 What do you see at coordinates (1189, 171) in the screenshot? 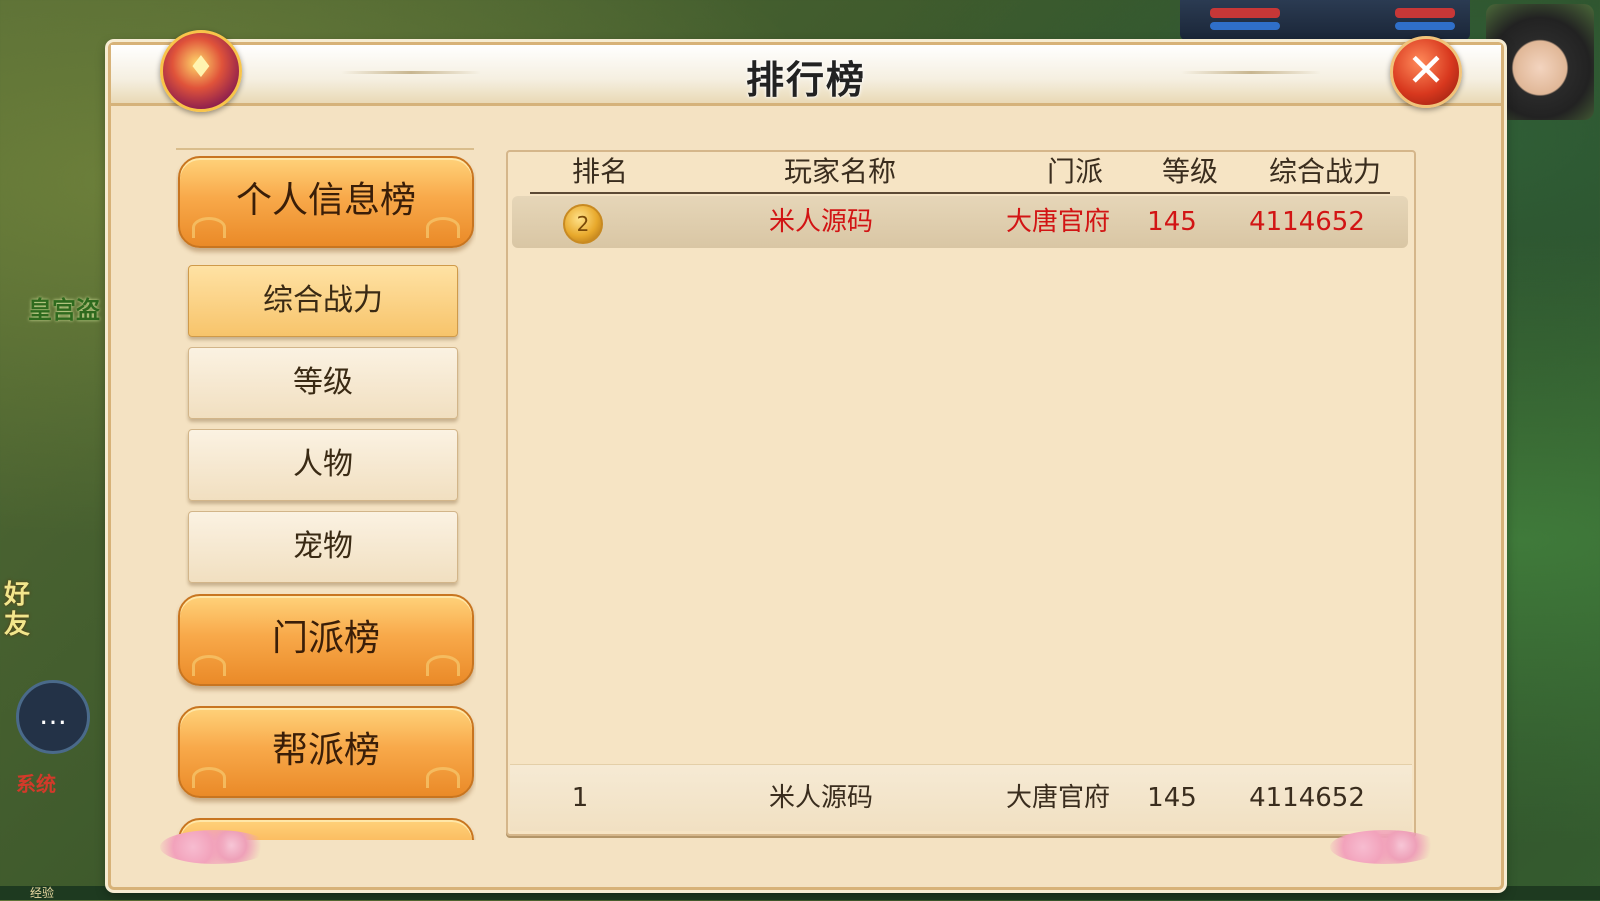
I see `header-level: 等级` at bounding box center [1189, 171].